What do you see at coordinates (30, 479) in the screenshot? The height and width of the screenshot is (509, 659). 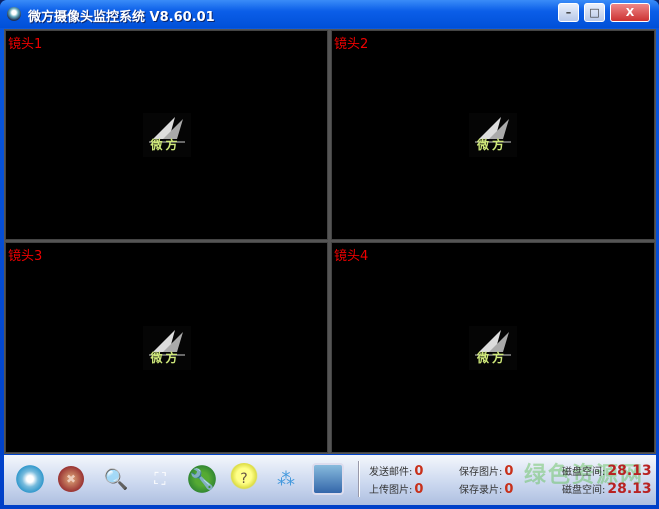 I see `camera-button` at bounding box center [30, 479].